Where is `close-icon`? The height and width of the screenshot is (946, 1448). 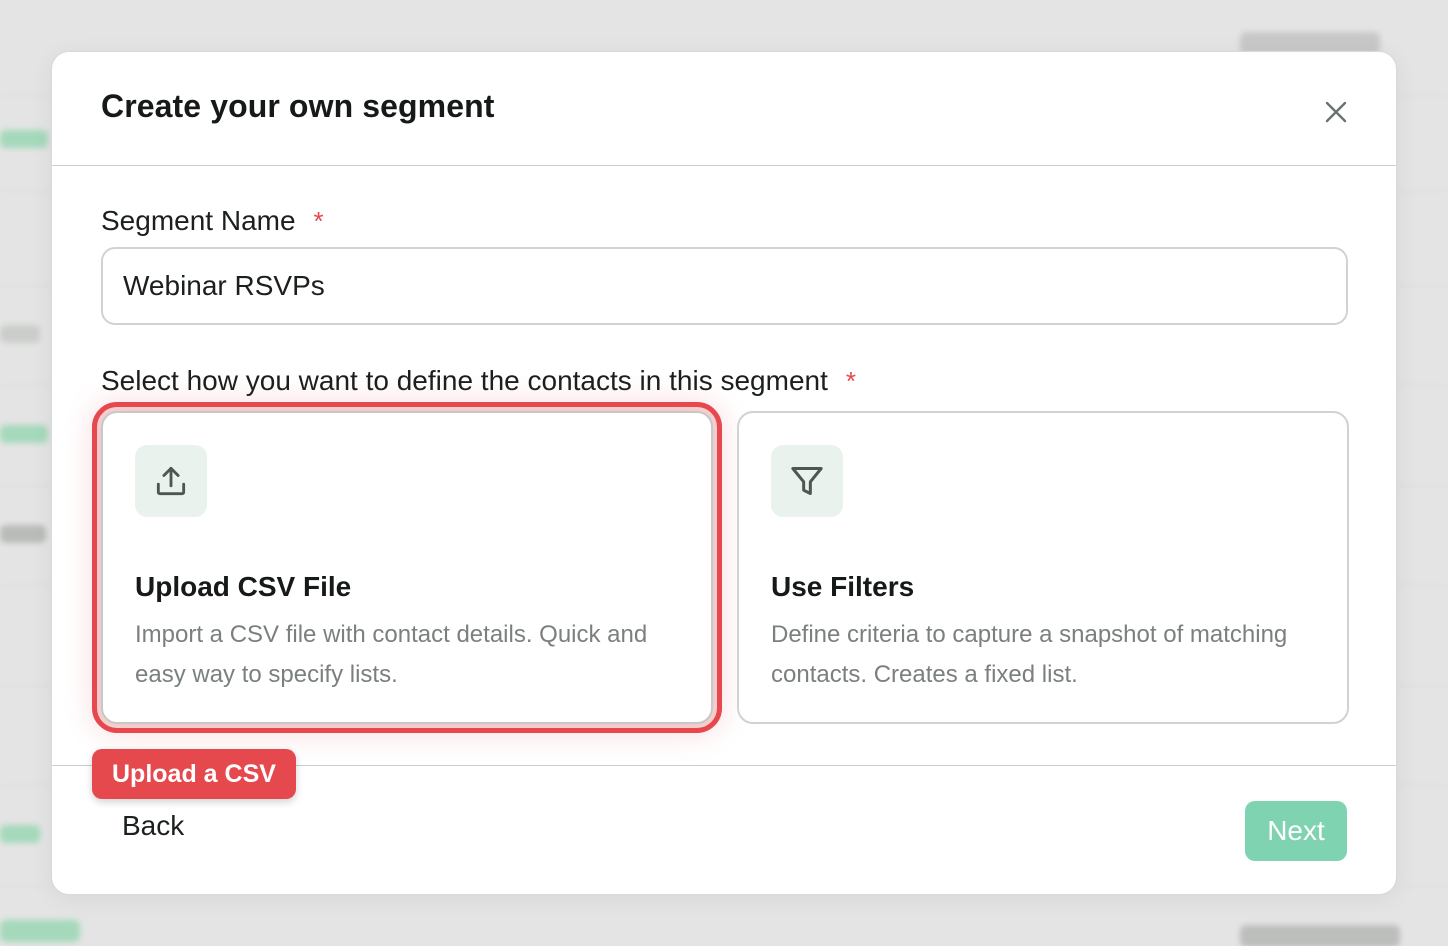
close-icon is located at coordinates (1336, 114).